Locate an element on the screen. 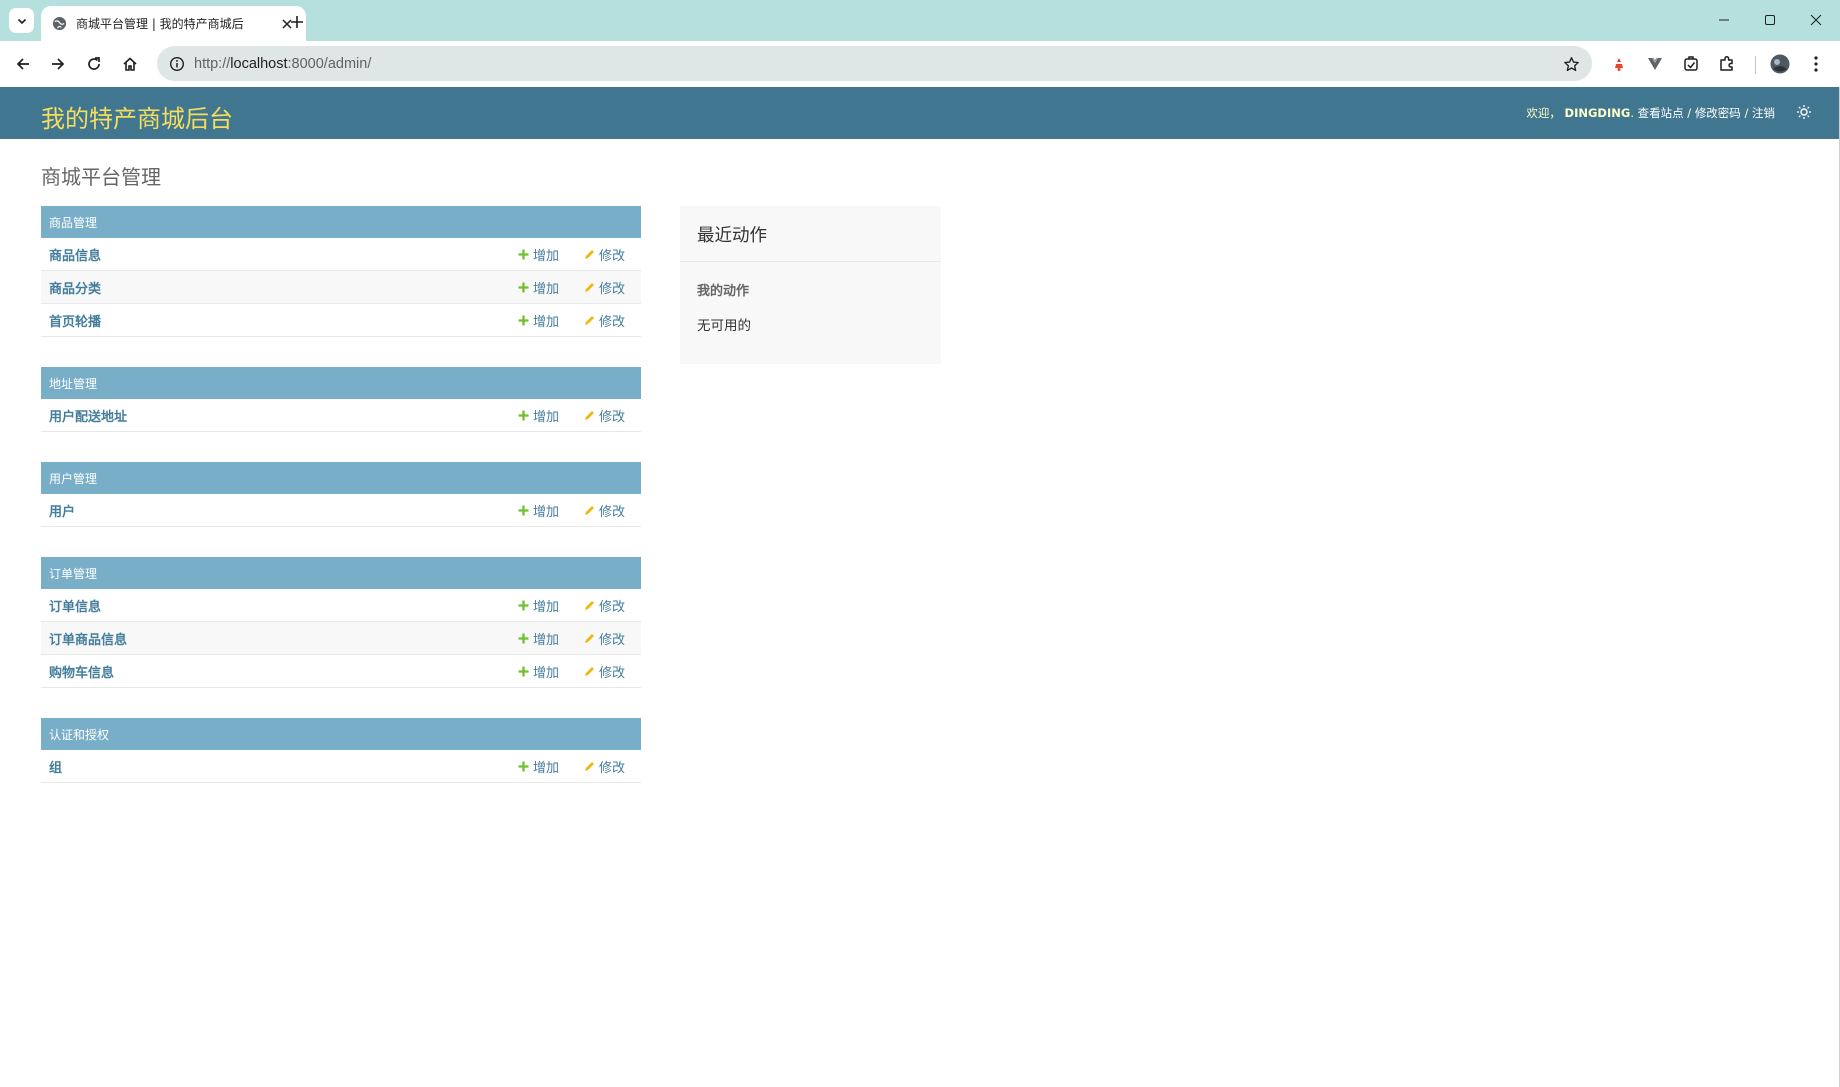  url-text: http://localhost:8000/admin/ is located at coordinates (282, 64).